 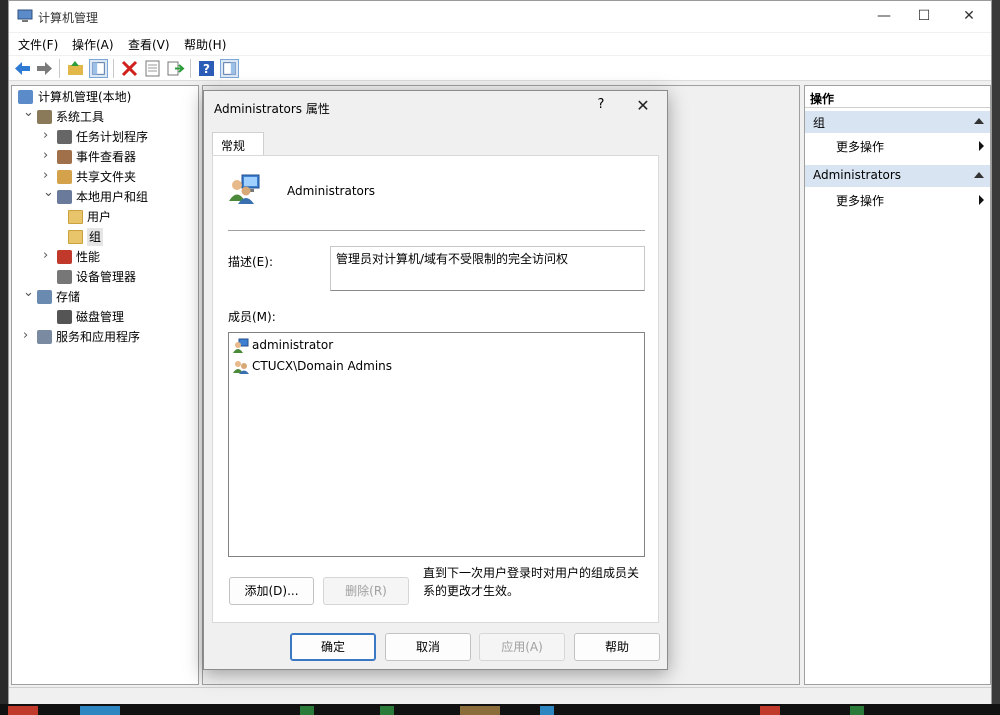 I want to click on users-groups-icon, so click(x=64, y=197).